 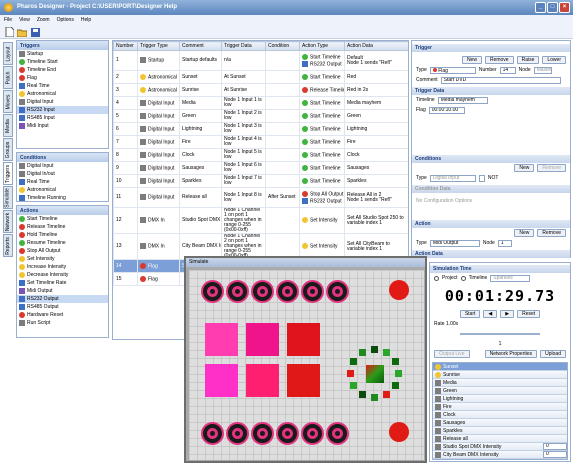 What do you see at coordinates (471, 60) in the screenshot?
I see `trigger-new-button: New` at bounding box center [471, 60].